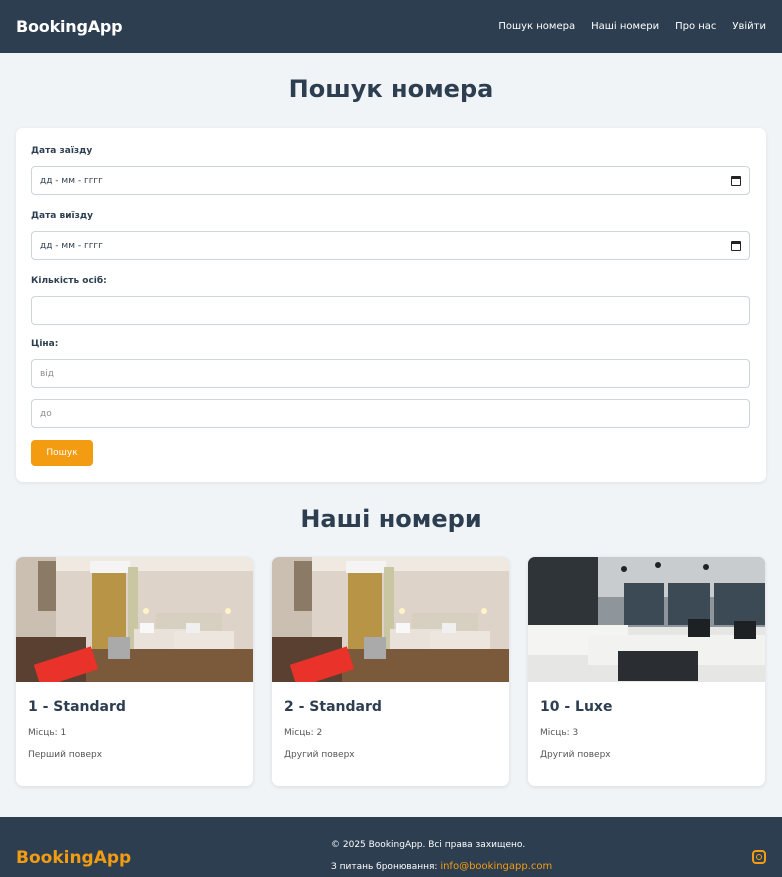  Describe the element at coordinates (384, 867) in the screenshot. I see `footer-contact-text: З питань бронювання:` at that location.